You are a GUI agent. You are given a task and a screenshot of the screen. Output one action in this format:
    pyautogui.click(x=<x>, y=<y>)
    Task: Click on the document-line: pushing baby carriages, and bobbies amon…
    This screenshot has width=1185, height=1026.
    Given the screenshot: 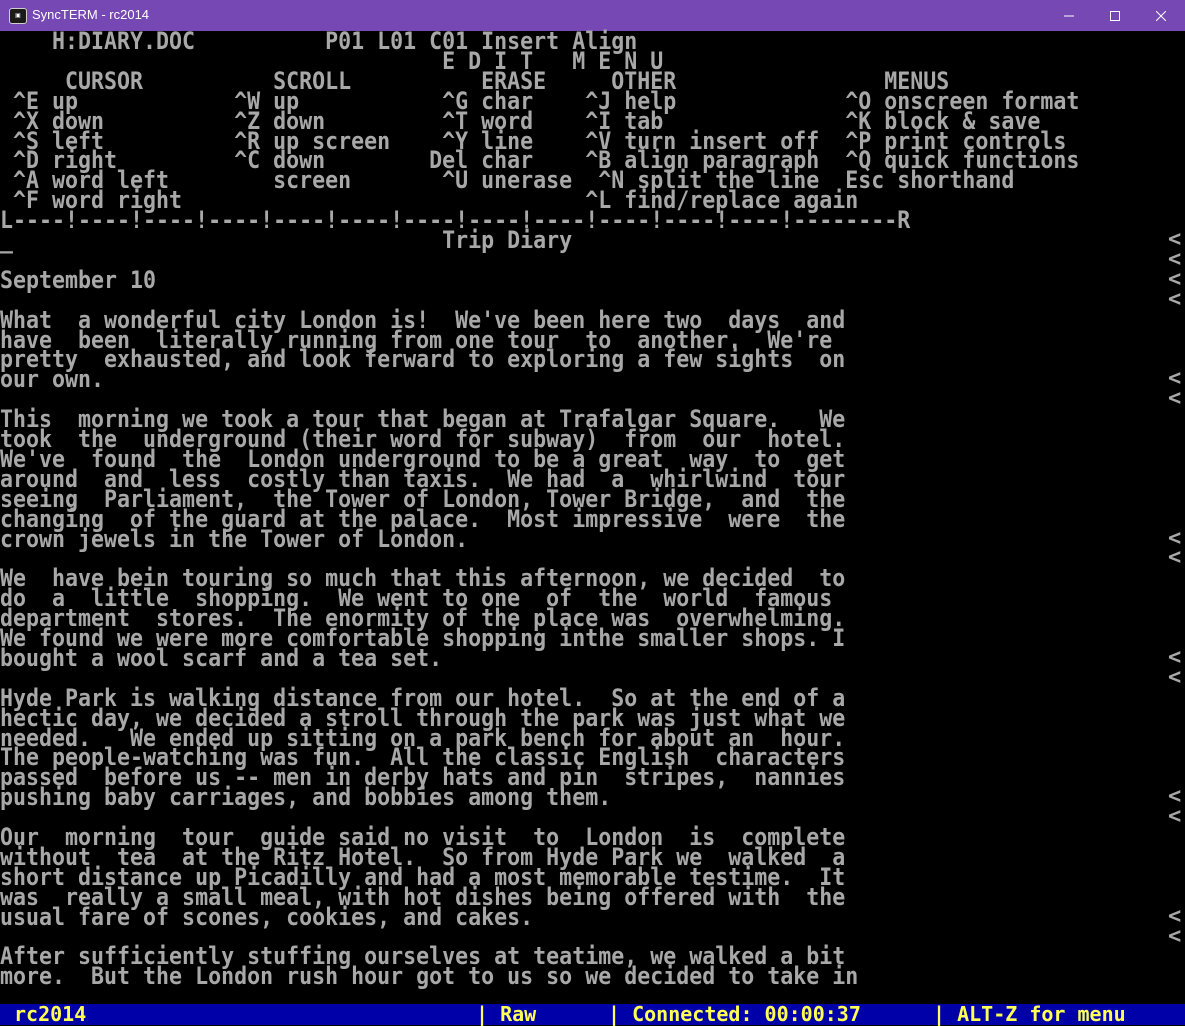 What is the action you would take?
    pyautogui.click(x=306, y=797)
    